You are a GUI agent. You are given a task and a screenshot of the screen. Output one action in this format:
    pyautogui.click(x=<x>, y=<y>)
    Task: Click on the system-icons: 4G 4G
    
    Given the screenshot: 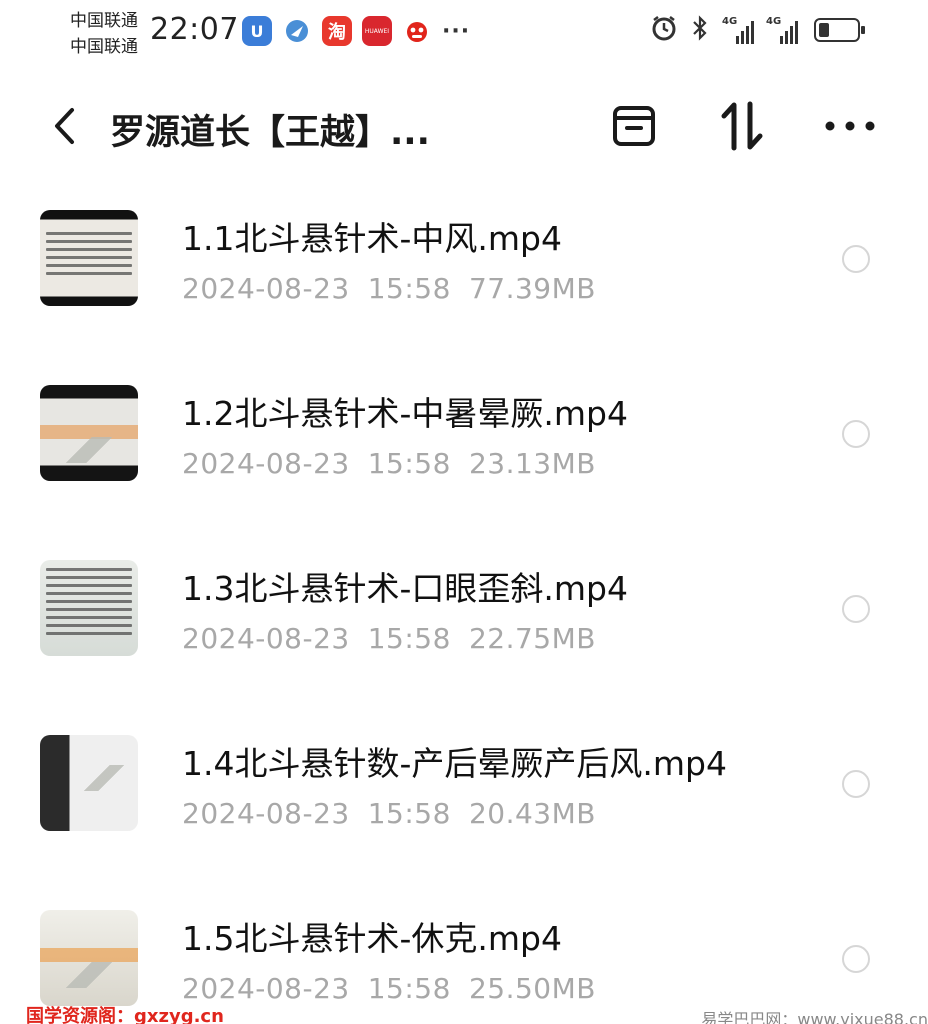 What is the action you would take?
    pyautogui.click(x=757, y=30)
    